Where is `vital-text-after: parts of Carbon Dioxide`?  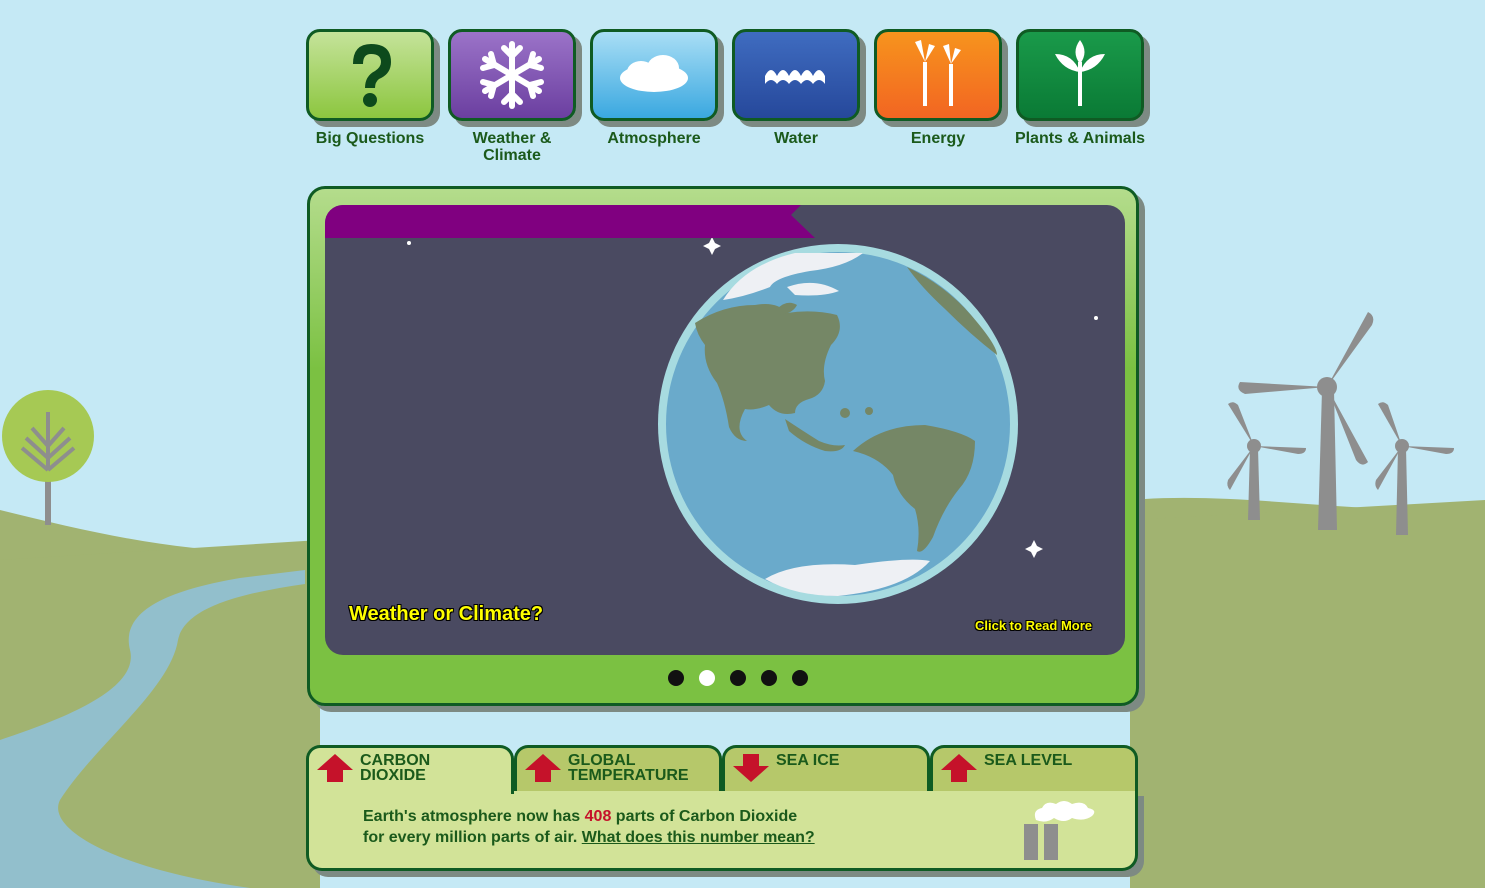
vital-text-after: parts of Carbon Dioxide is located at coordinates (704, 816).